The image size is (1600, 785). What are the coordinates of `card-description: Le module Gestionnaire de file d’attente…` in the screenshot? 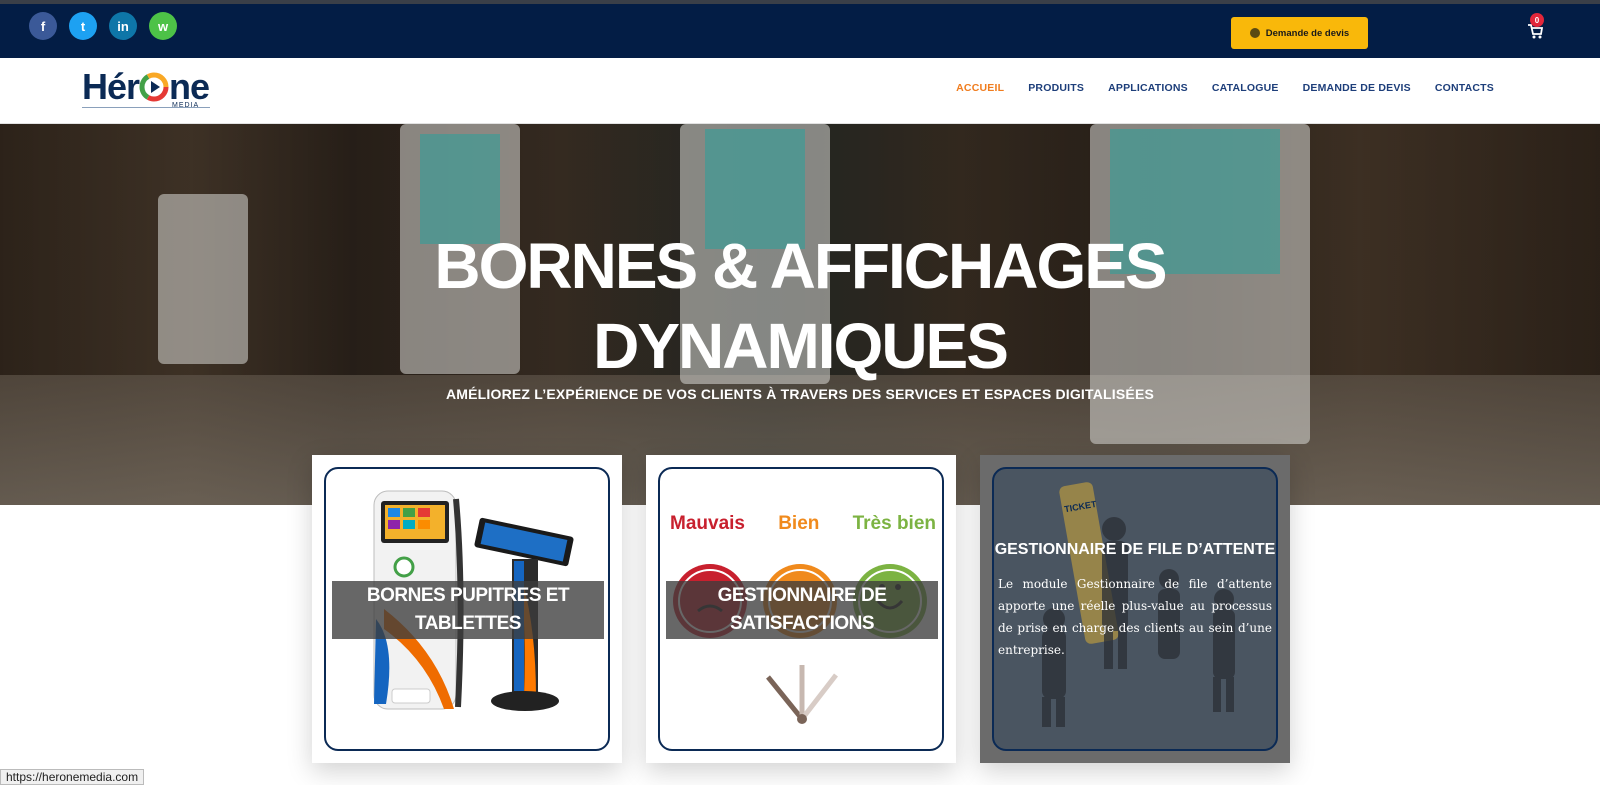 It's located at (1135, 617).